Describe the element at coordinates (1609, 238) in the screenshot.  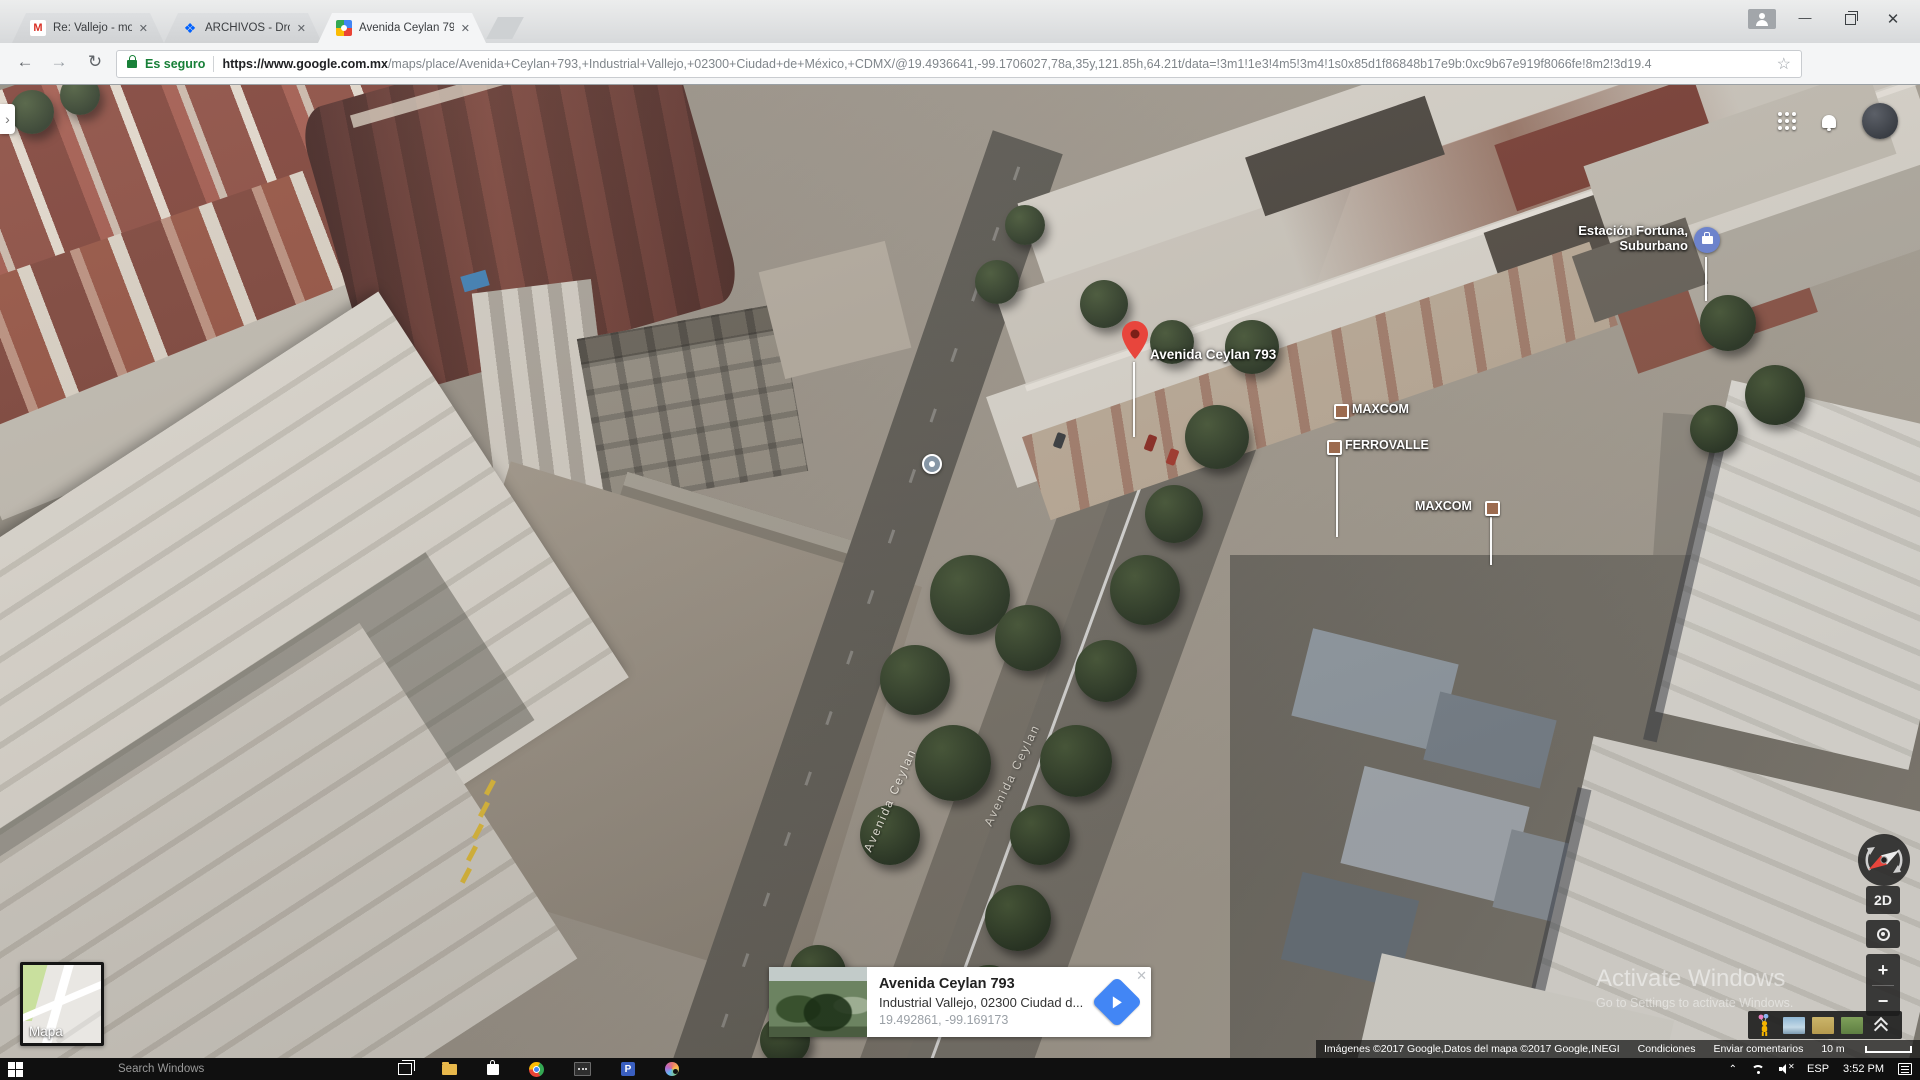
I see `station-label: Estación Fortuna, Suburbano` at that location.